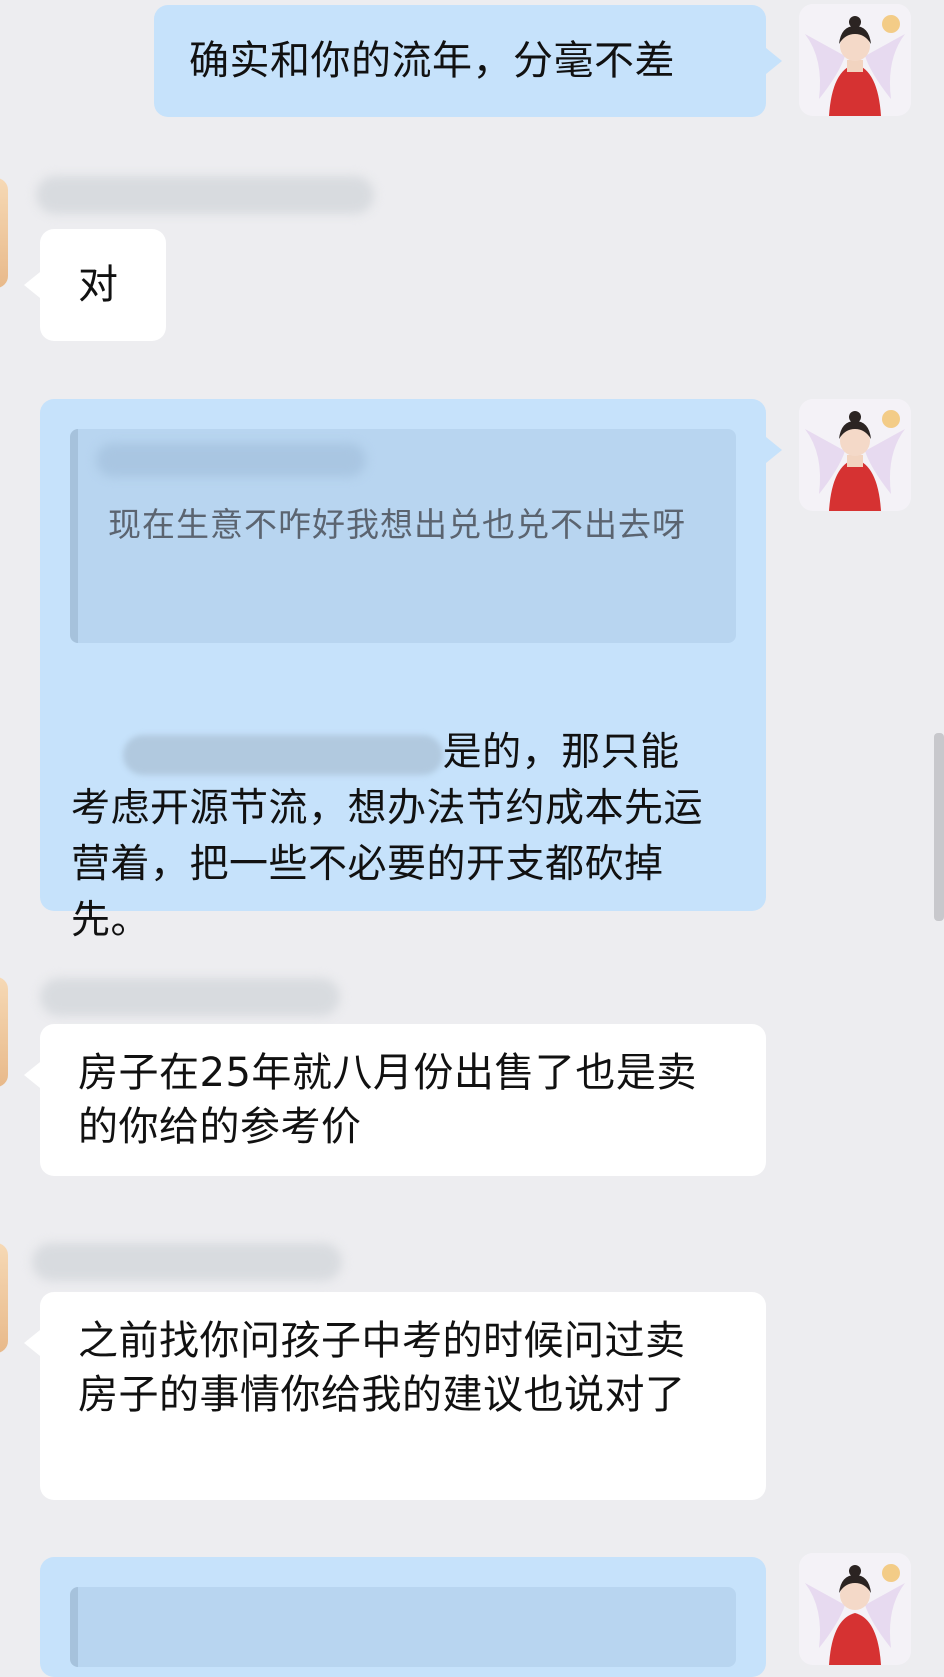  Describe the element at coordinates (382, 1368) in the screenshot. I see `message-text: 之前找你问孩子中考的时候问过卖房子的事情你给我的建议也说对了` at that location.